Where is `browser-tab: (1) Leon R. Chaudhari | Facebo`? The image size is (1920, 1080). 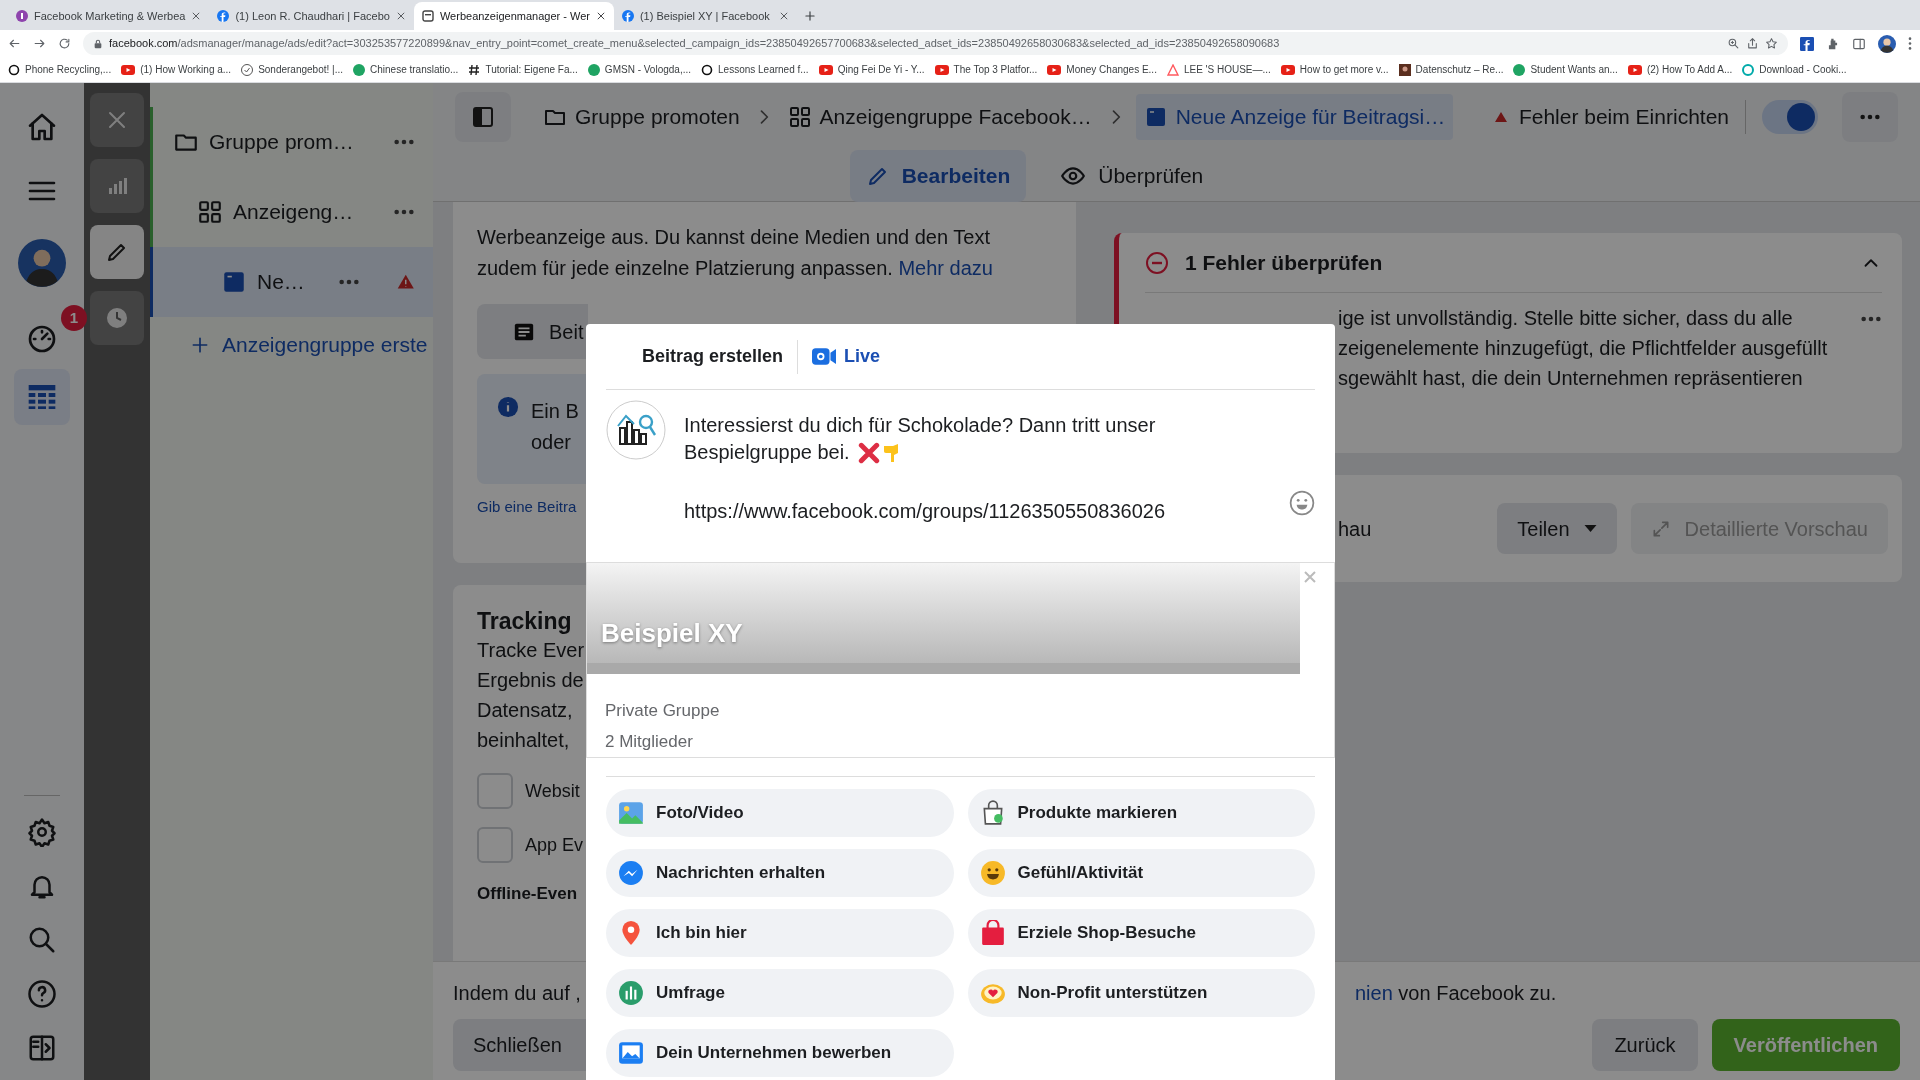
browser-tab: (1) Leon R. Chaudhari | Facebo is located at coordinates (311, 16).